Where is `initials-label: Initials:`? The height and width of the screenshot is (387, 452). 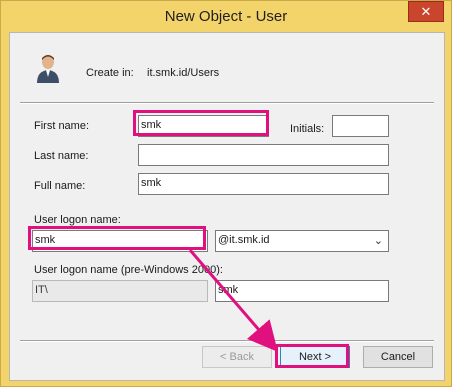 initials-label: Initials: is located at coordinates (307, 129).